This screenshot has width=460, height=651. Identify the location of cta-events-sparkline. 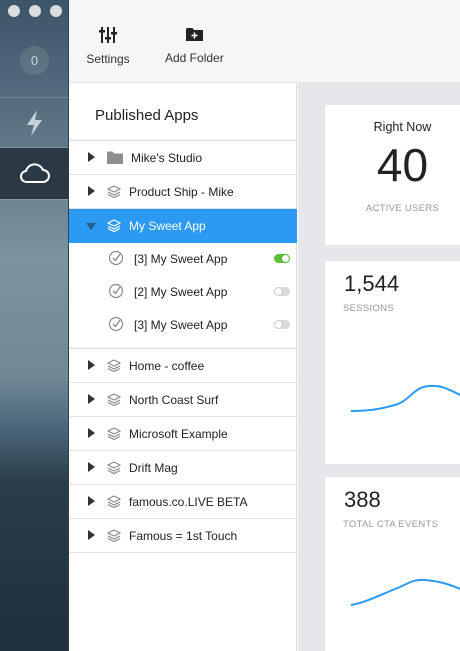
(405, 592).